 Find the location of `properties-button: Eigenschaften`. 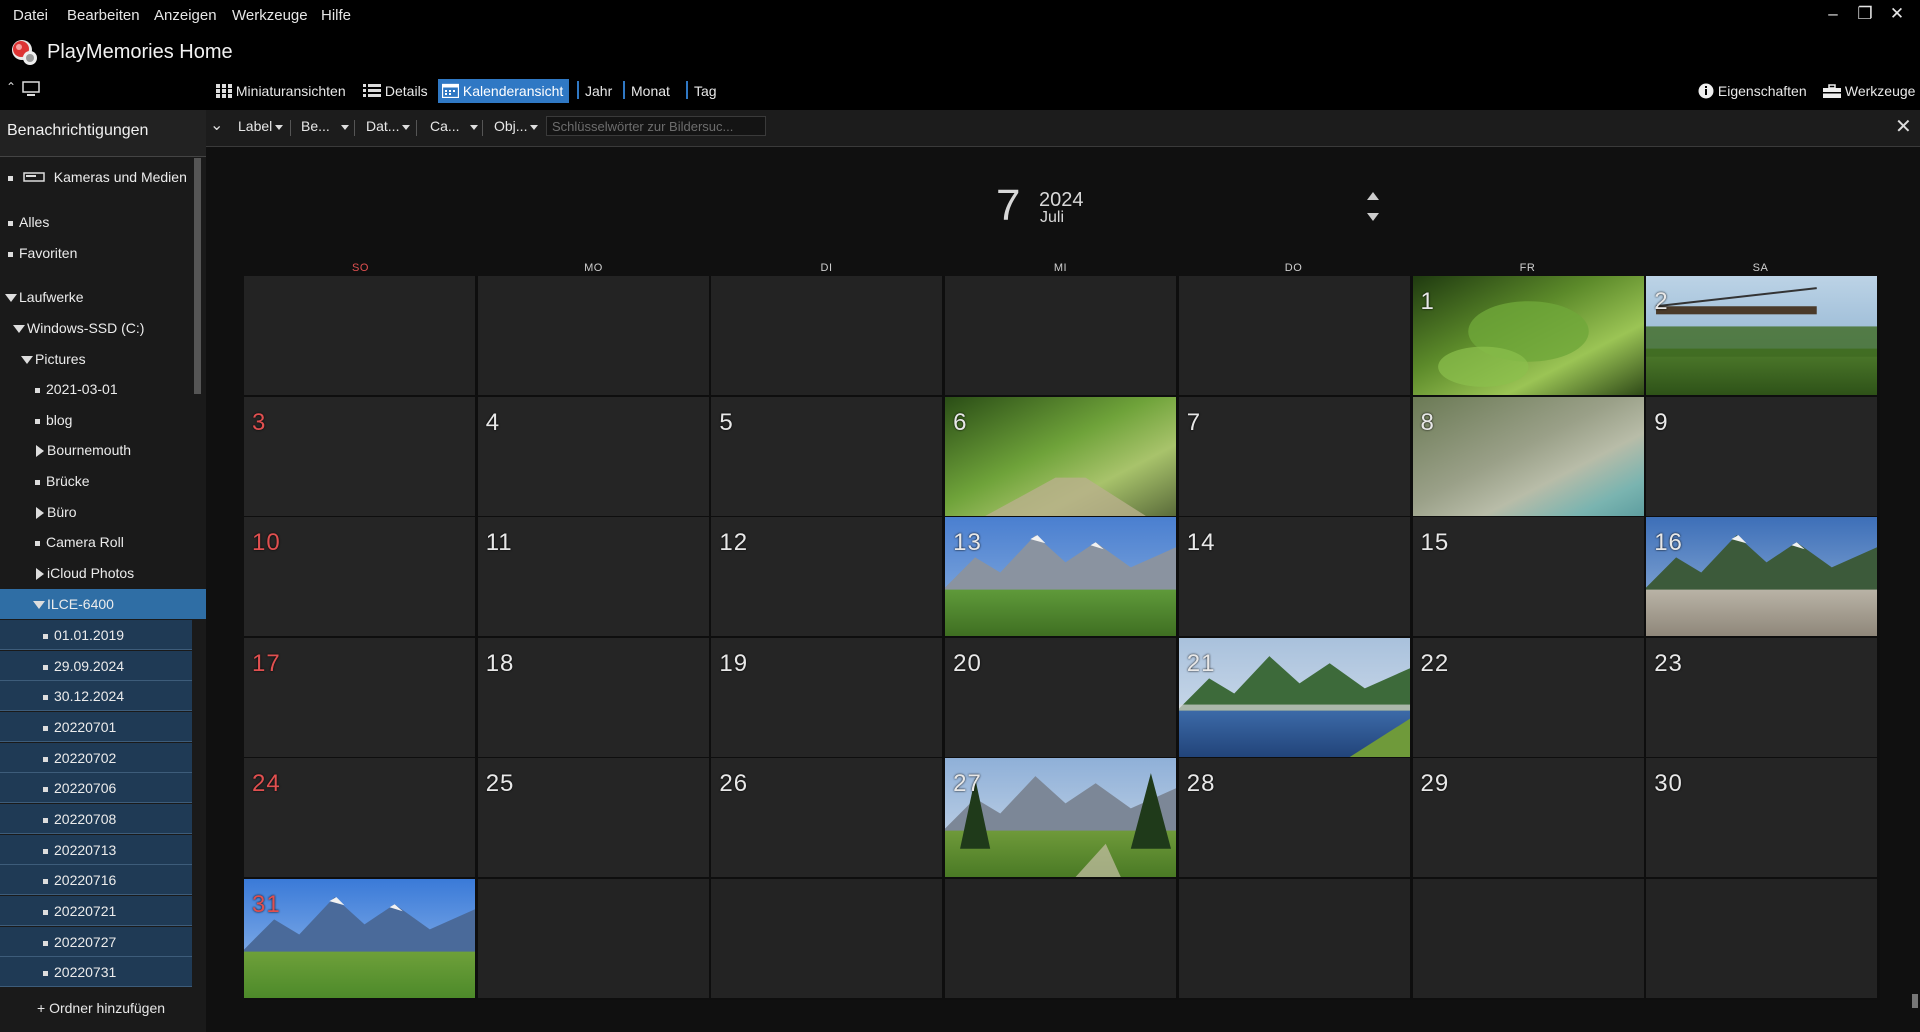

properties-button: Eigenschaften is located at coordinates (1752, 91).